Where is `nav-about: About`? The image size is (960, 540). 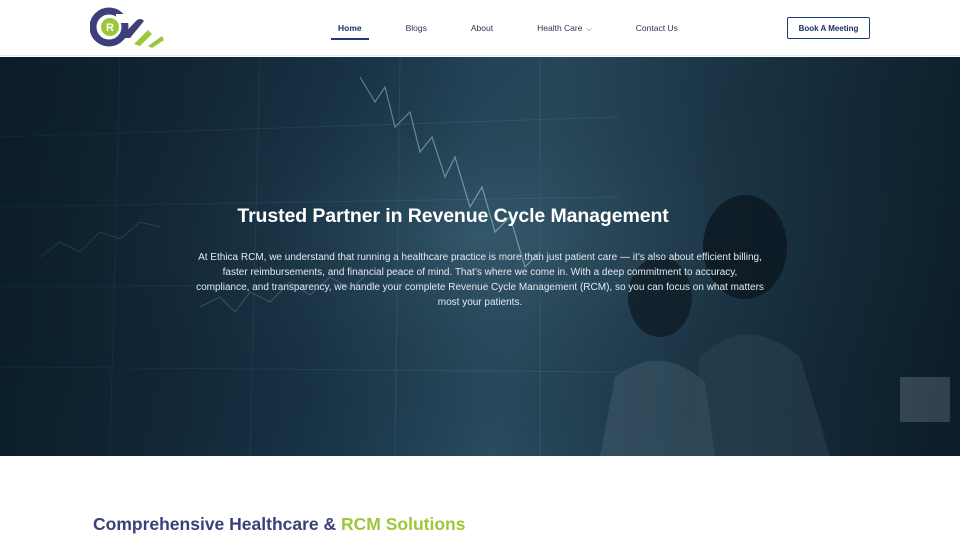
nav-about: About is located at coordinates (482, 28).